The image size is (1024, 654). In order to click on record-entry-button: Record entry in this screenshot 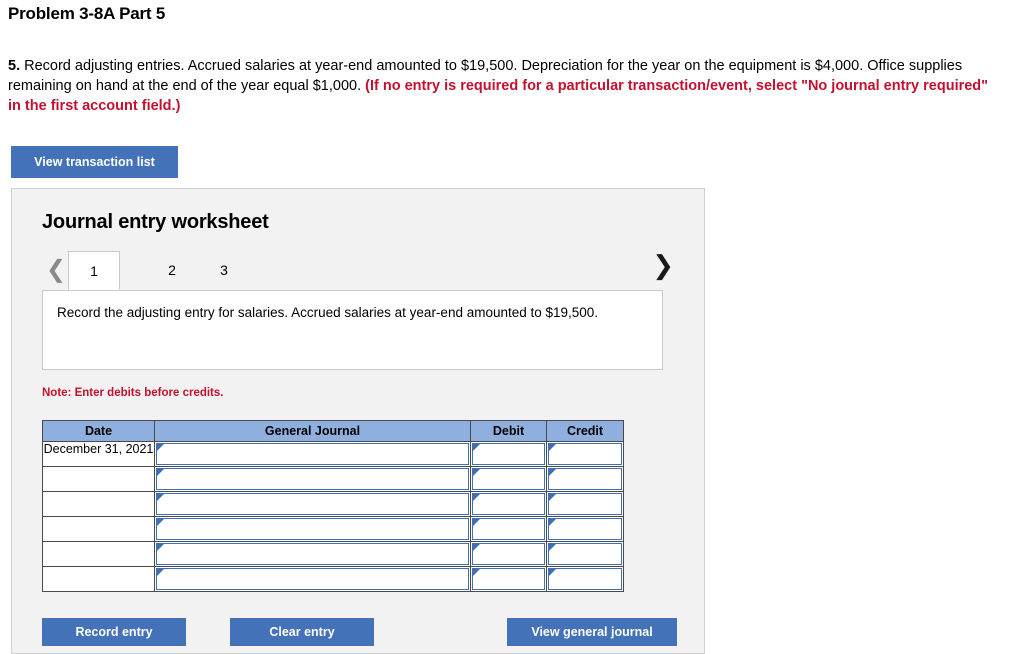, I will do `click(114, 632)`.